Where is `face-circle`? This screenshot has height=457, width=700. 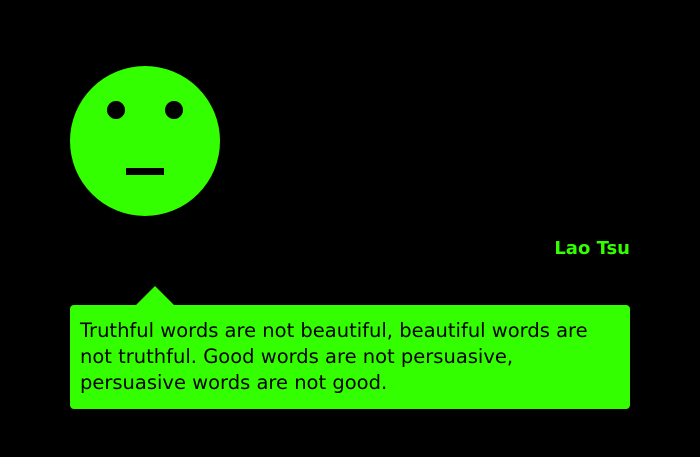
face-circle is located at coordinates (145, 141).